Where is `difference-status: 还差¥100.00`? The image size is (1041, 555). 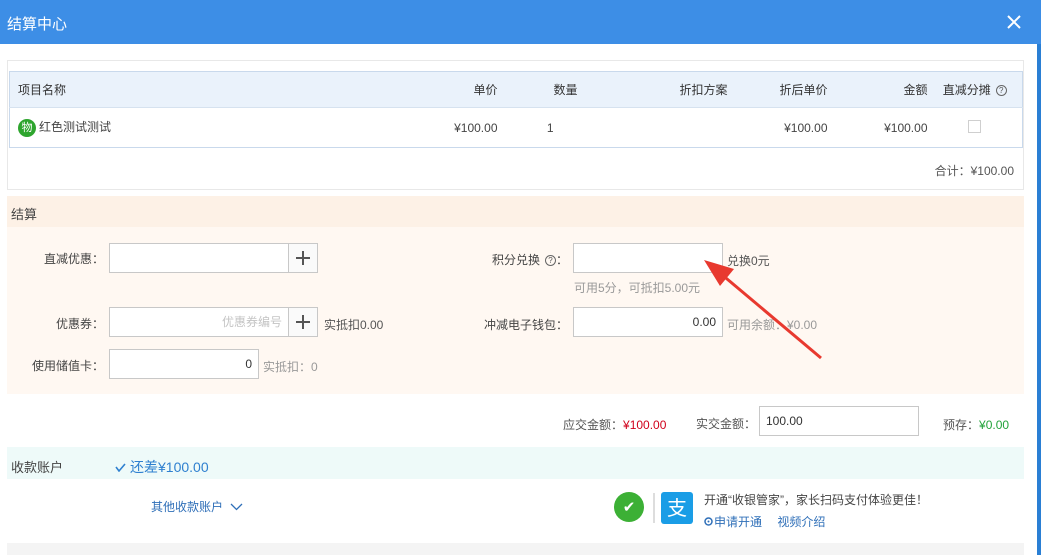
difference-status: 还差¥100.00 is located at coordinates (162, 467).